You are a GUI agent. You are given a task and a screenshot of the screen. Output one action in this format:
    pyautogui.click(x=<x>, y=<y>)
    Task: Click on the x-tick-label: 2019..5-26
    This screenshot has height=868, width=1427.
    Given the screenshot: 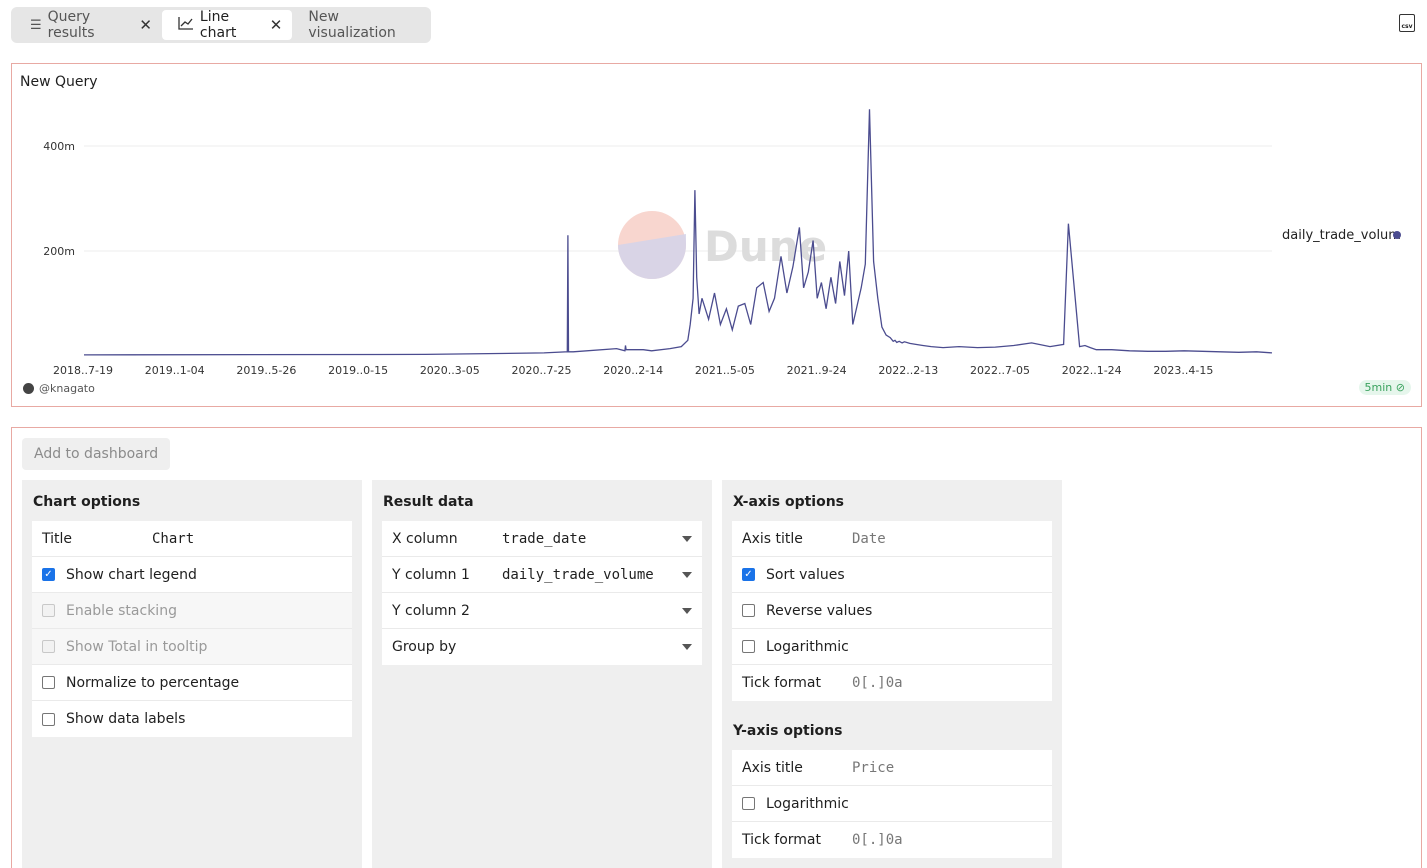 What is the action you would take?
    pyautogui.click(x=266, y=370)
    